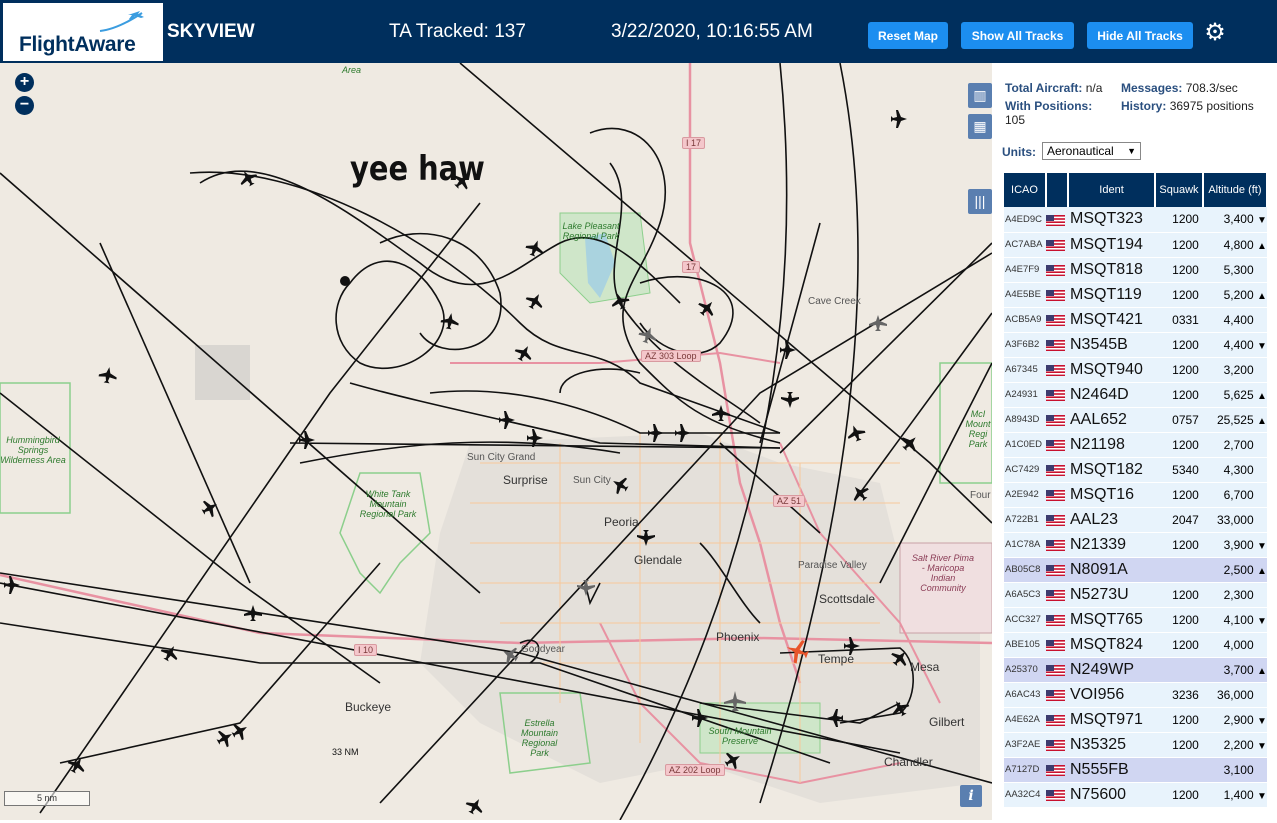 The image size is (1277, 823). I want to click on table-row: A722B1 AAL23 2047 33,000, so click(1135, 520).